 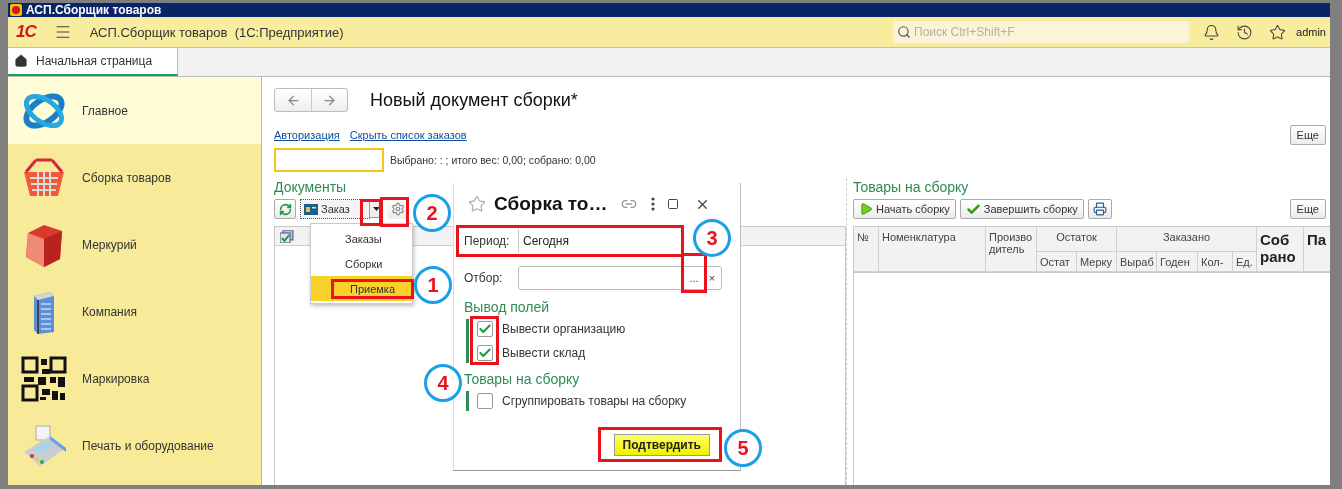 I want to click on panel-title: Документы, so click(x=311, y=187).